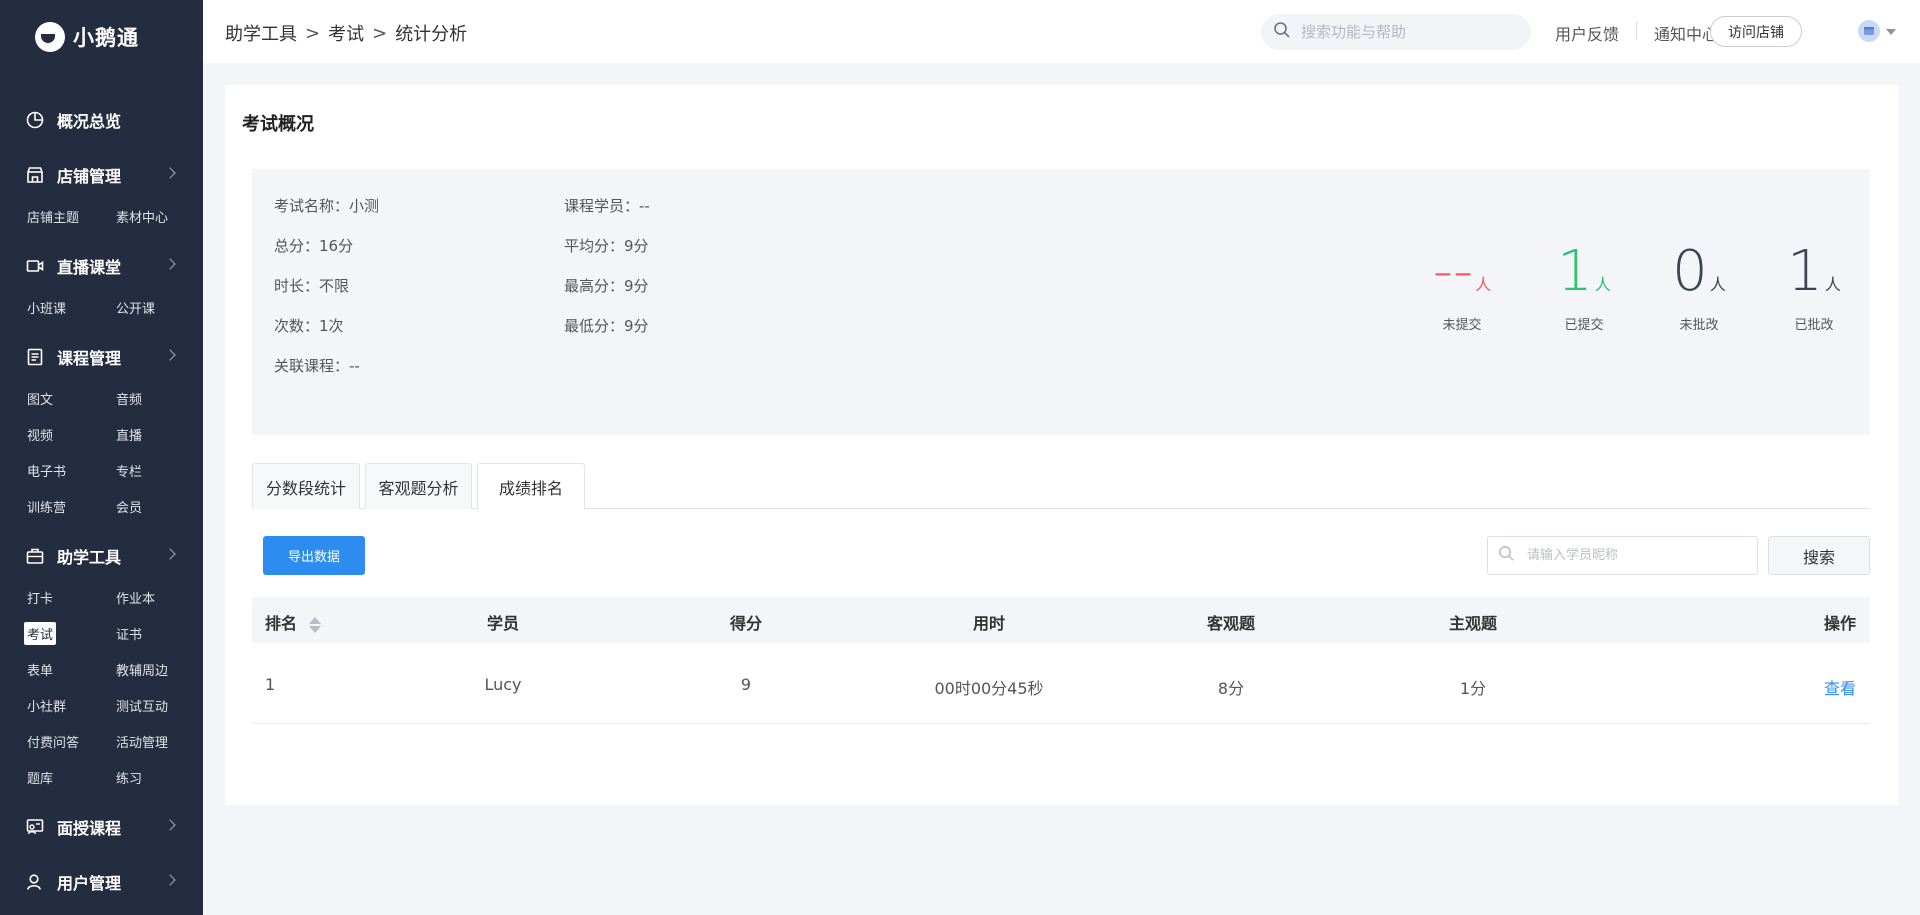 The height and width of the screenshot is (915, 1920). I want to click on info-label: 总分：, so click(297, 246).